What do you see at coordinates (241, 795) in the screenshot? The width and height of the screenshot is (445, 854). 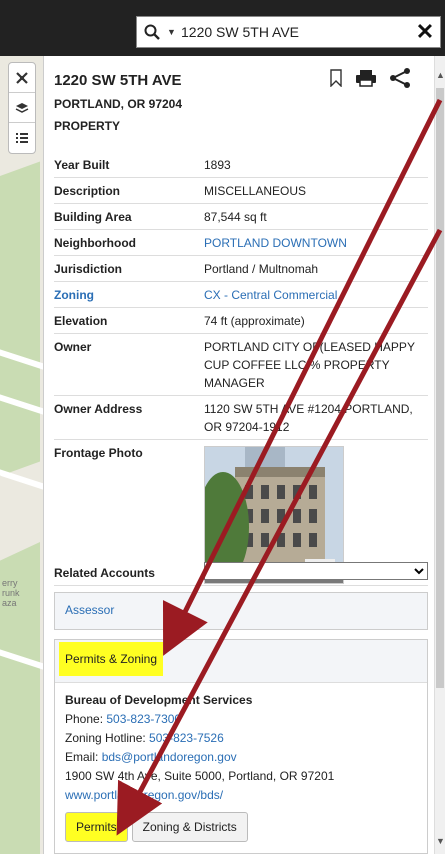 I see `bds-website-link: www.portlandoregon.gov/bds/` at bounding box center [241, 795].